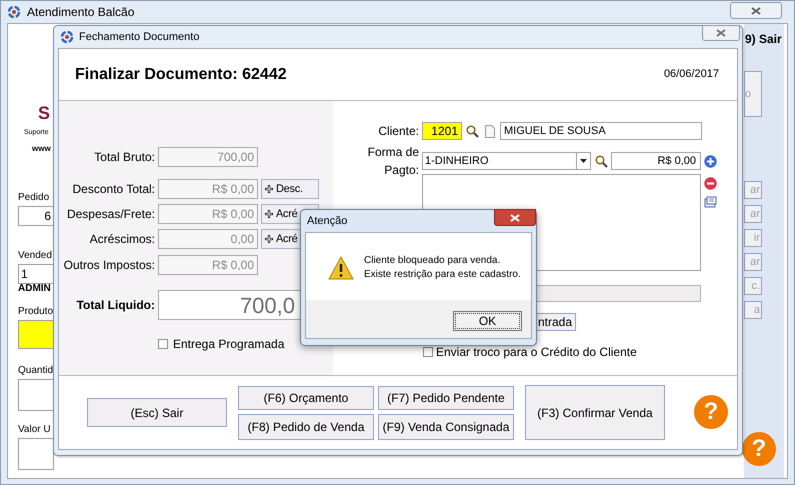 The height and width of the screenshot is (485, 795). I want to click on field-label: Acréscimos:, so click(121, 239).